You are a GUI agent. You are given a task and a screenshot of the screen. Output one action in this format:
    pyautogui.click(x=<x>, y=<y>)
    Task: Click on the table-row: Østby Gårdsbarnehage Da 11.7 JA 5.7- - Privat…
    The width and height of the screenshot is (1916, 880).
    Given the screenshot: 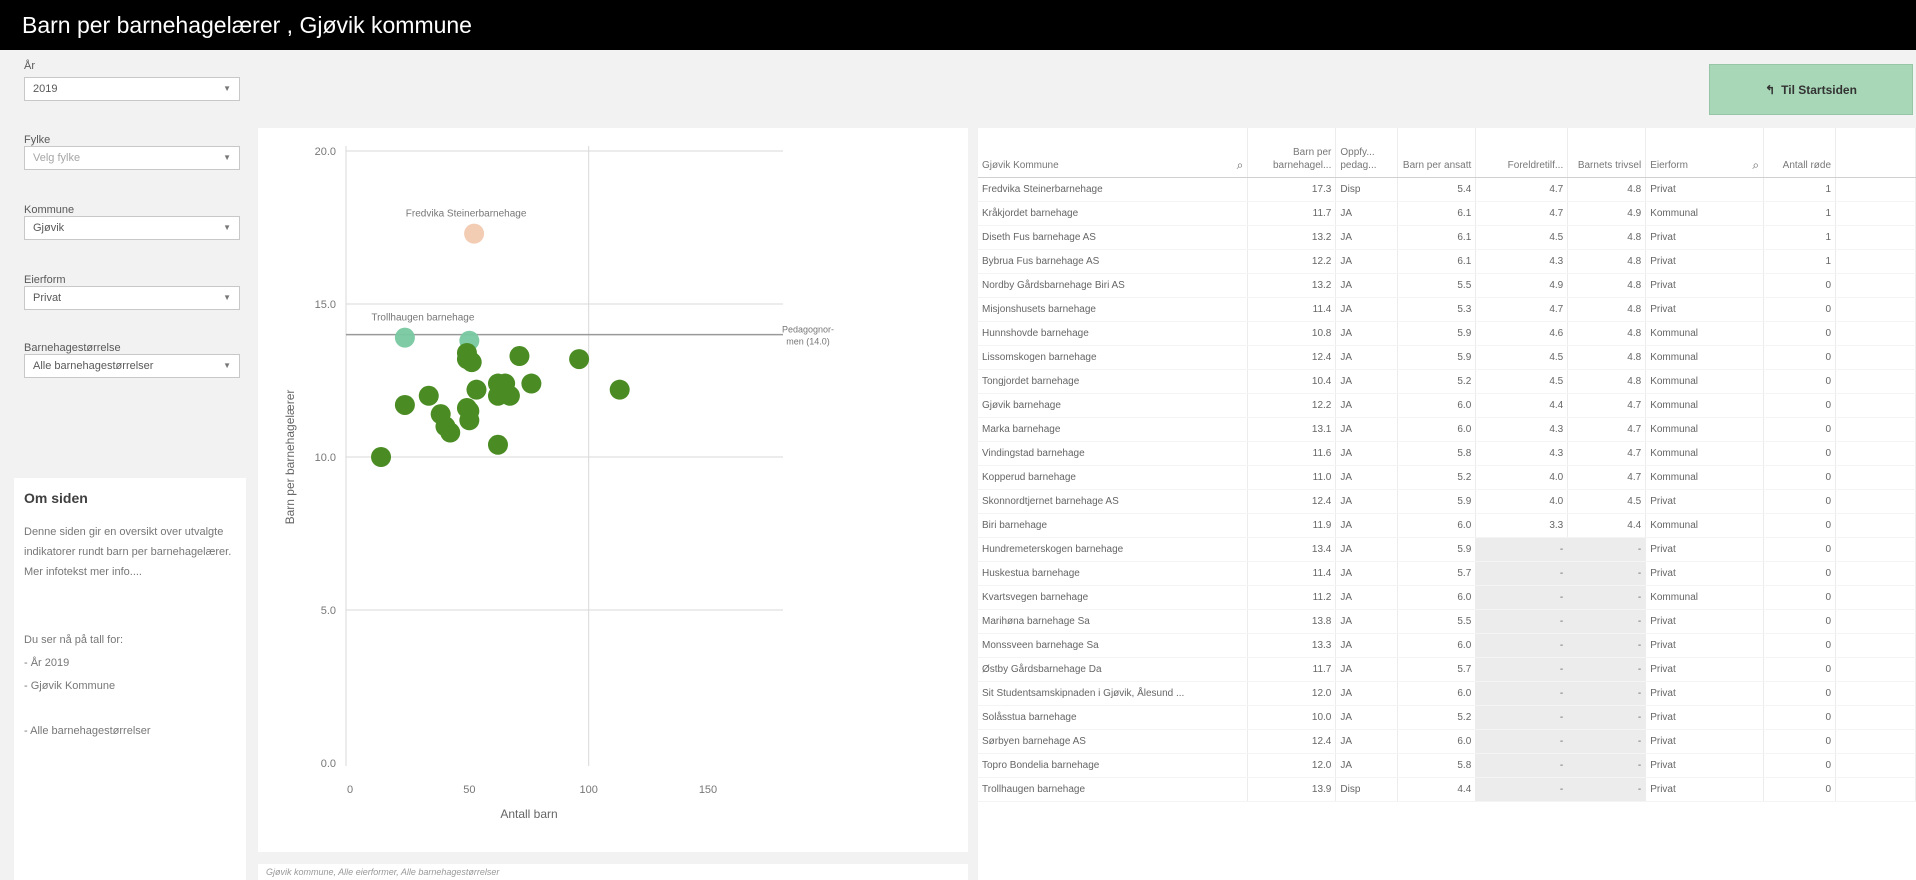 What is the action you would take?
    pyautogui.click(x=1447, y=669)
    